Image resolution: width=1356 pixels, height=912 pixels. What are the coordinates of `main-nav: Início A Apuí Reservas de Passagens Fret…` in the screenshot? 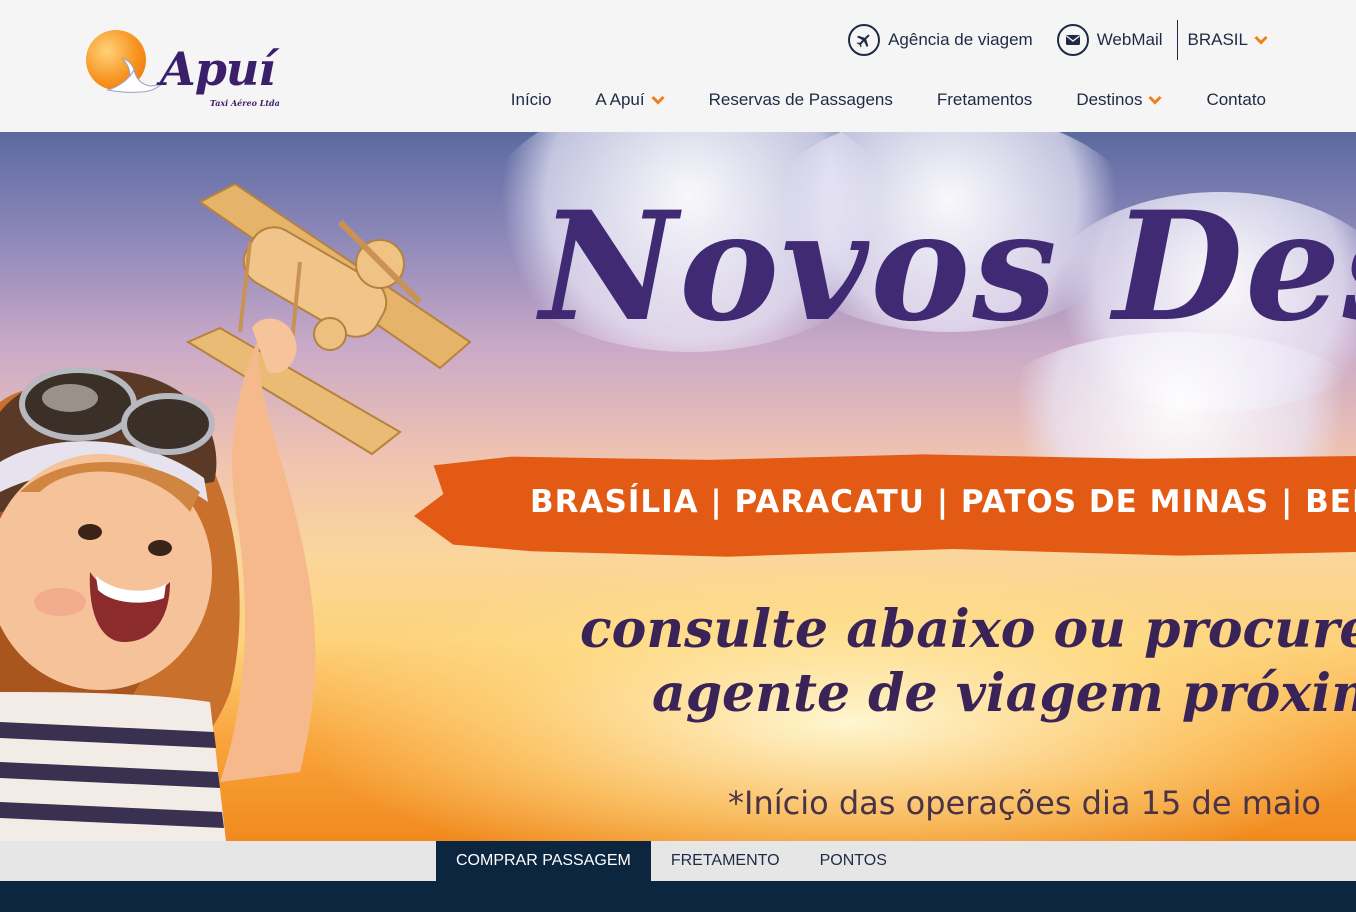 It's located at (866, 100).